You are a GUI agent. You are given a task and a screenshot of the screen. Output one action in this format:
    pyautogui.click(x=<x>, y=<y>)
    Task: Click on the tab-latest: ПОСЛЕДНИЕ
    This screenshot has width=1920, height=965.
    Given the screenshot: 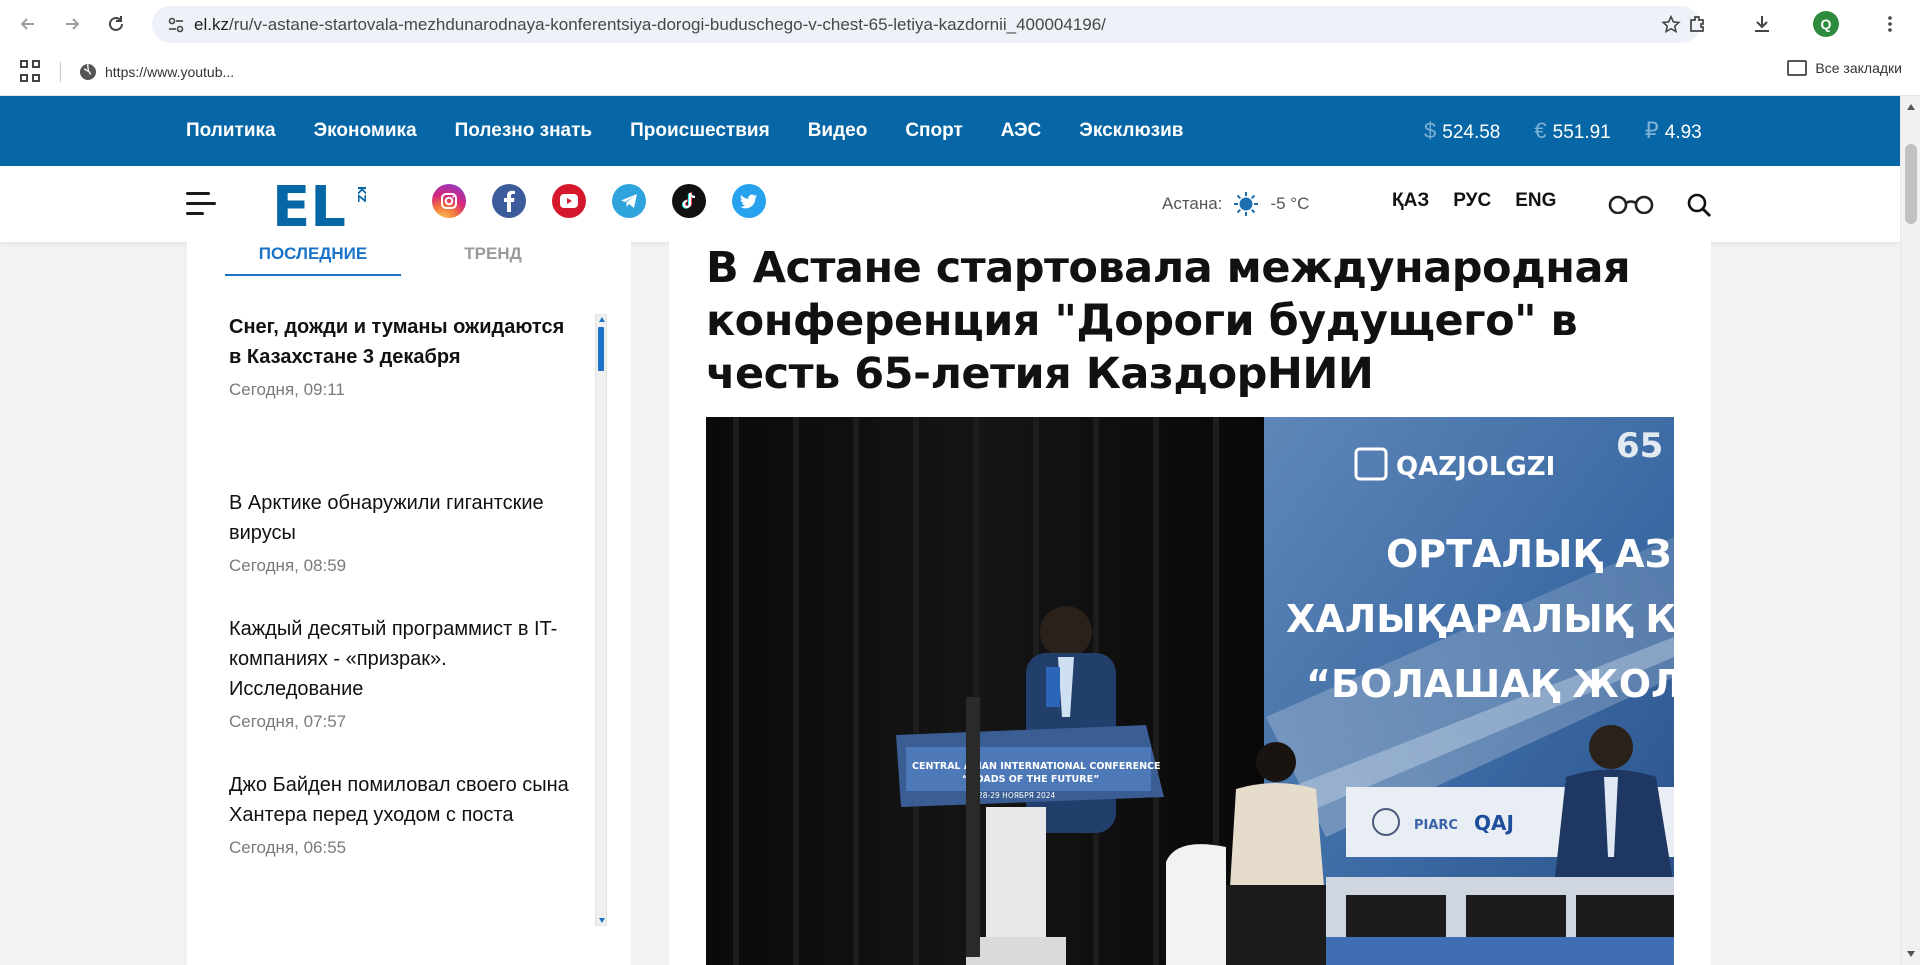 What is the action you would take?
    pyautogui.click(x=313, y=259)
    